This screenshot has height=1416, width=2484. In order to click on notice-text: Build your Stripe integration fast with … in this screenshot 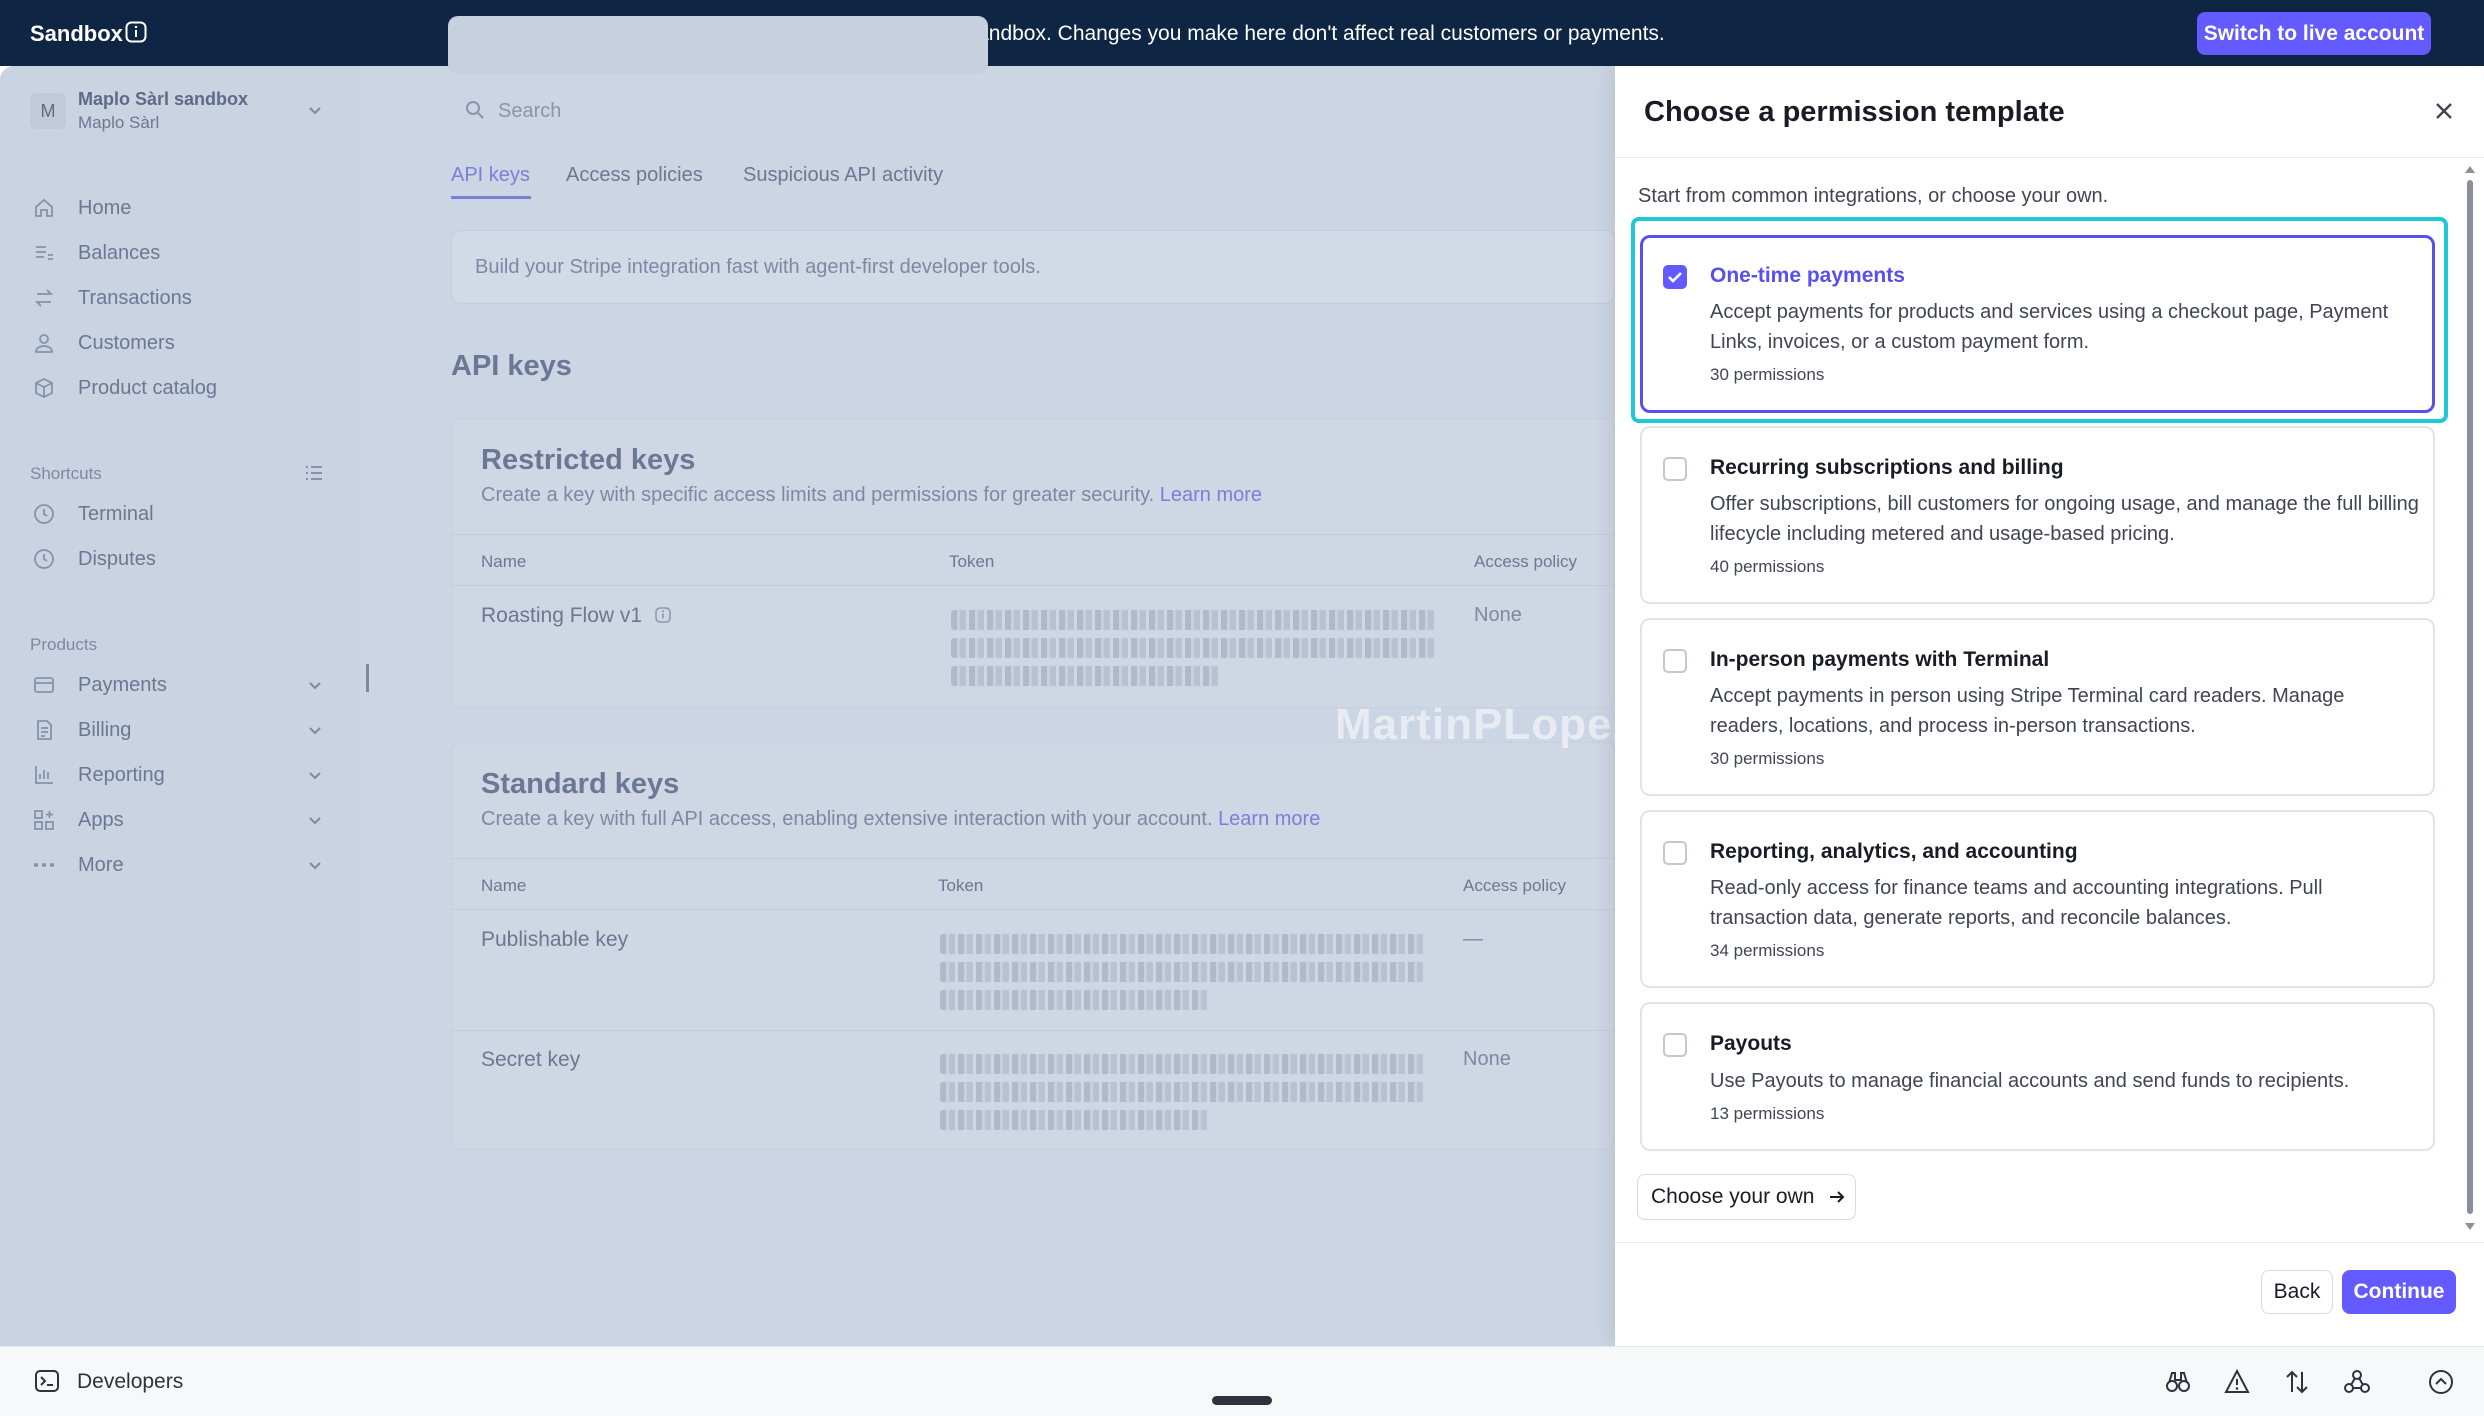, I will do `click(758, 267)`.